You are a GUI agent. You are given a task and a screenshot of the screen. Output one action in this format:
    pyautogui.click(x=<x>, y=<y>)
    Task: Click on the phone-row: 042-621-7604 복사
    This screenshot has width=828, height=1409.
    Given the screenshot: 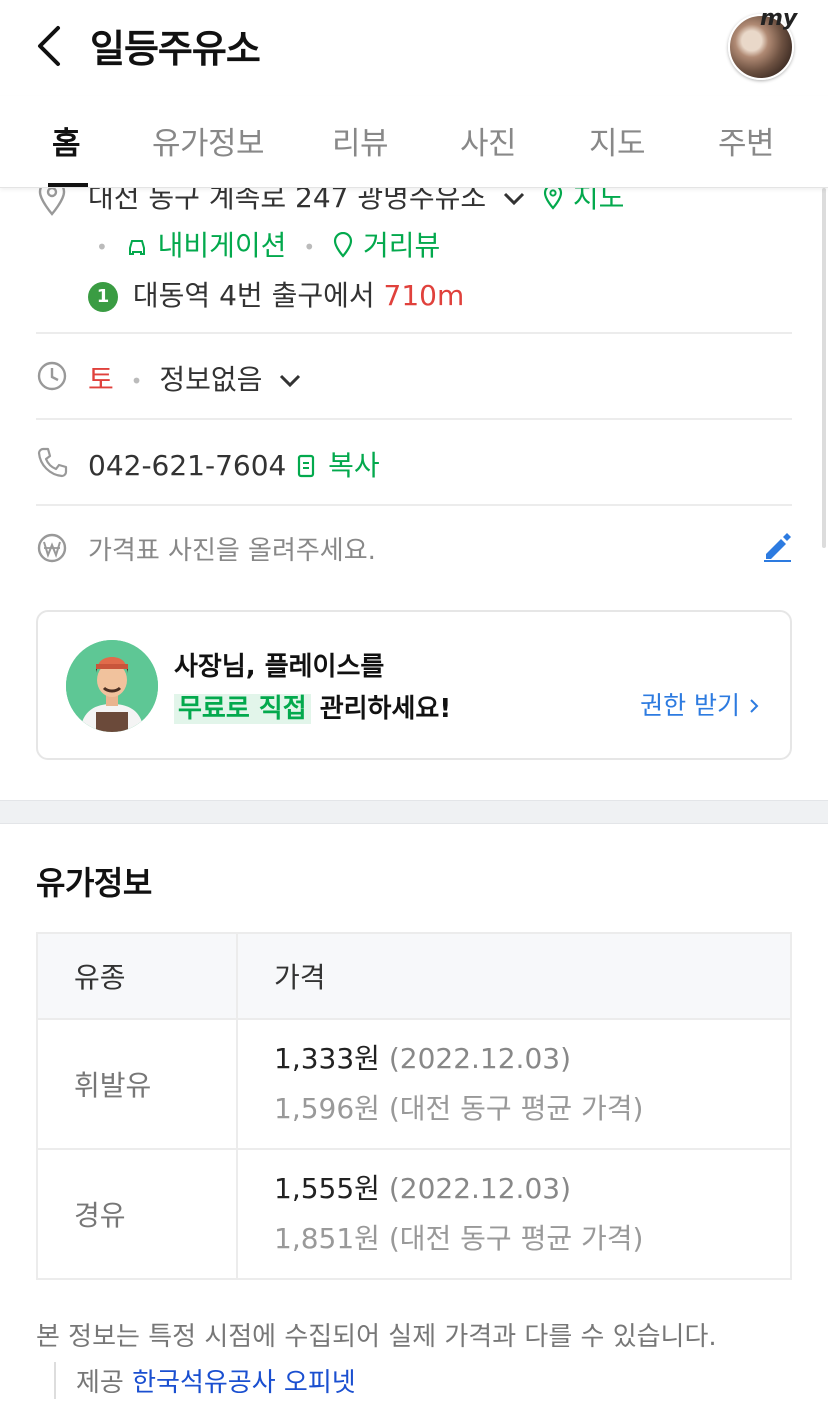 What is the action you would take?
    pyautogui.click(x=234, y=464)
    